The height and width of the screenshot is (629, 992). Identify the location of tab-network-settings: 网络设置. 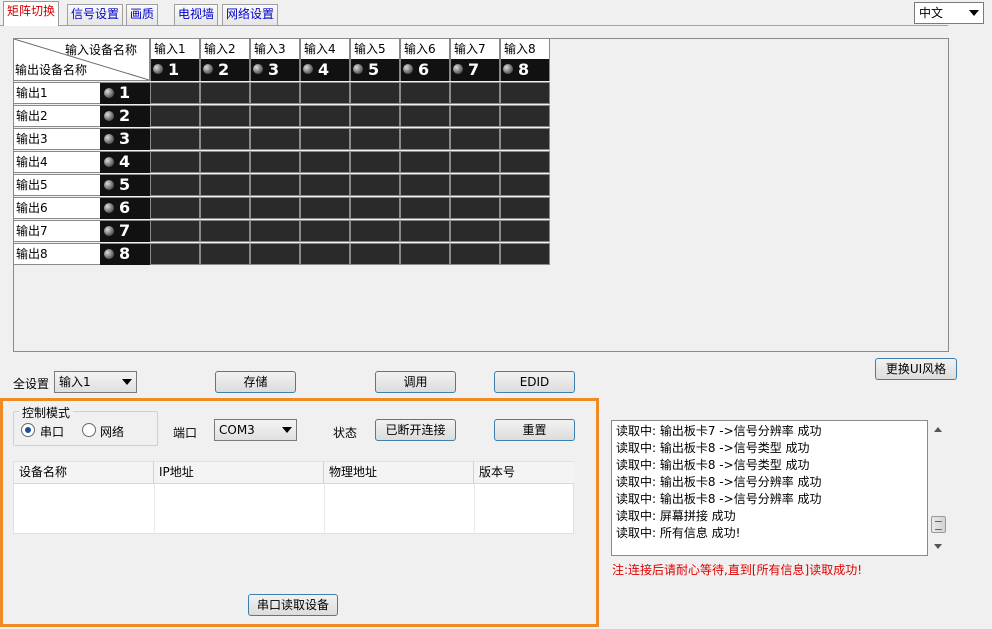
(250, 14).